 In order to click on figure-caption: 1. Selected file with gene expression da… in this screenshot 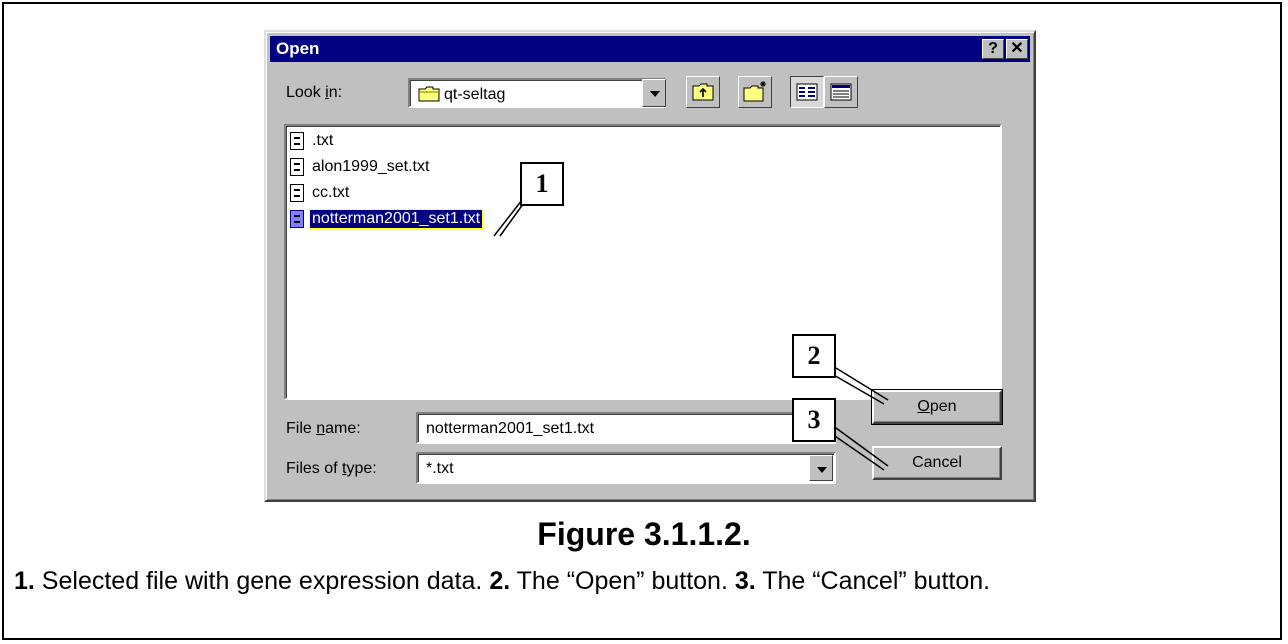, I will do `click(502, 581)`.